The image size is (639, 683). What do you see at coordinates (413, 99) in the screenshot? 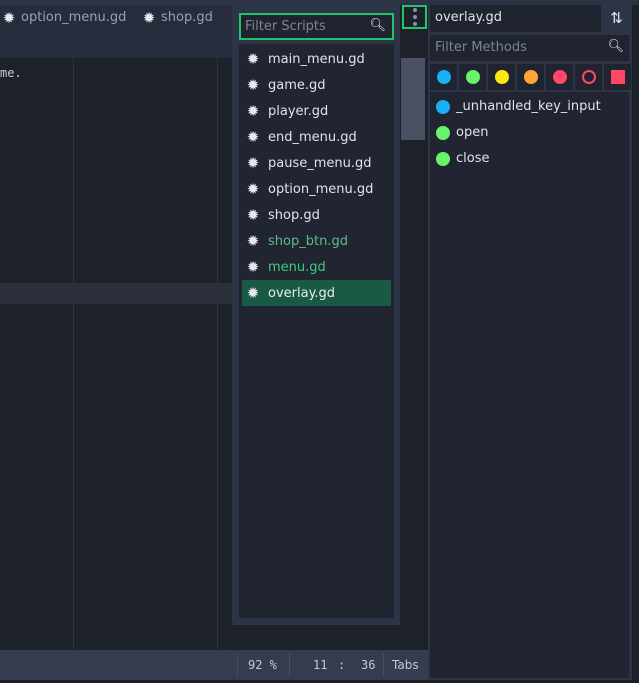
I see `minimap` at bounding box center [413, 99].